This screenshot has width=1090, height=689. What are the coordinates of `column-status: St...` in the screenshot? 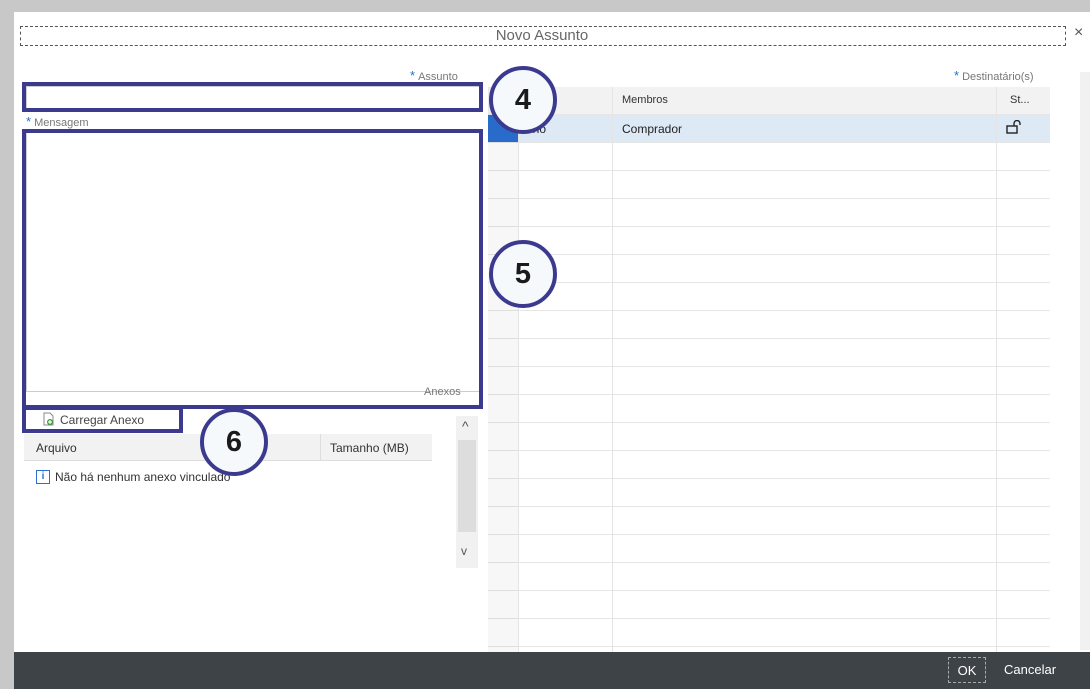 It's located at (1020, 100).